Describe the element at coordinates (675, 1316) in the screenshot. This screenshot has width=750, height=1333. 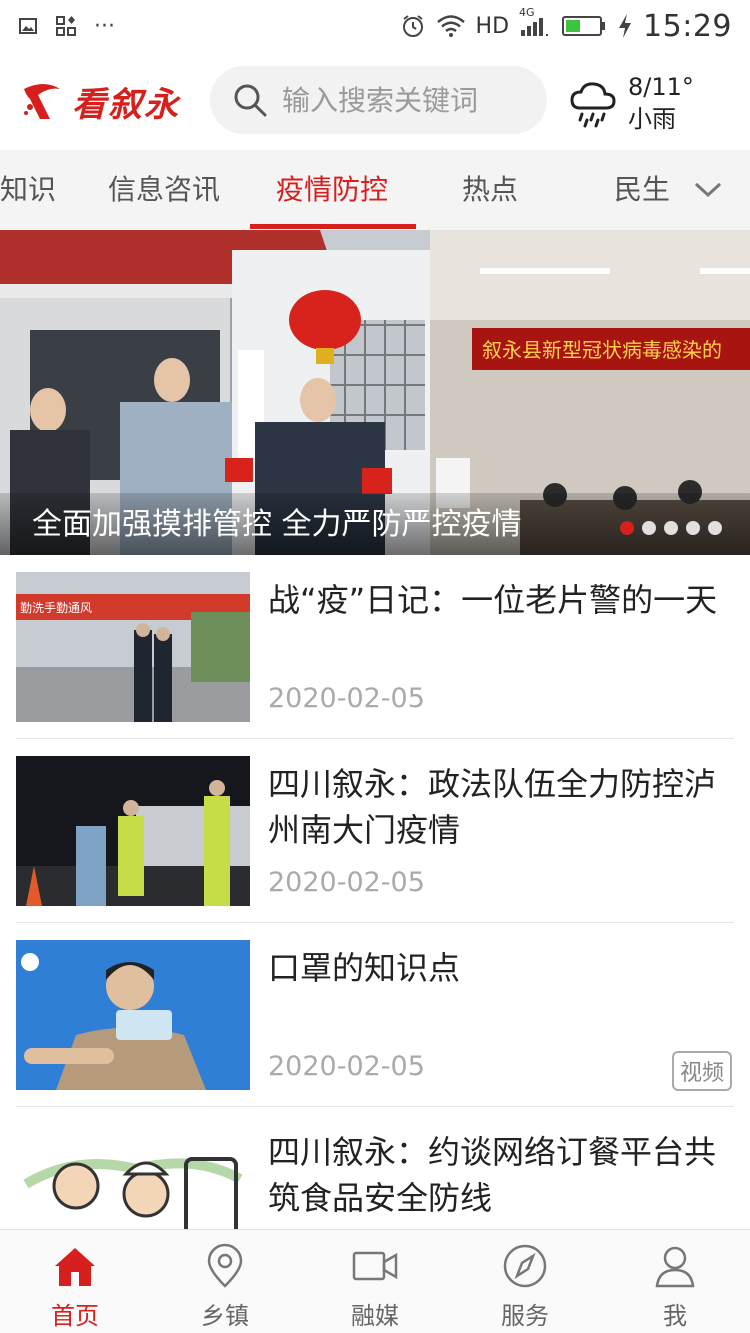
I see `nav-me-label: 我` at that location.